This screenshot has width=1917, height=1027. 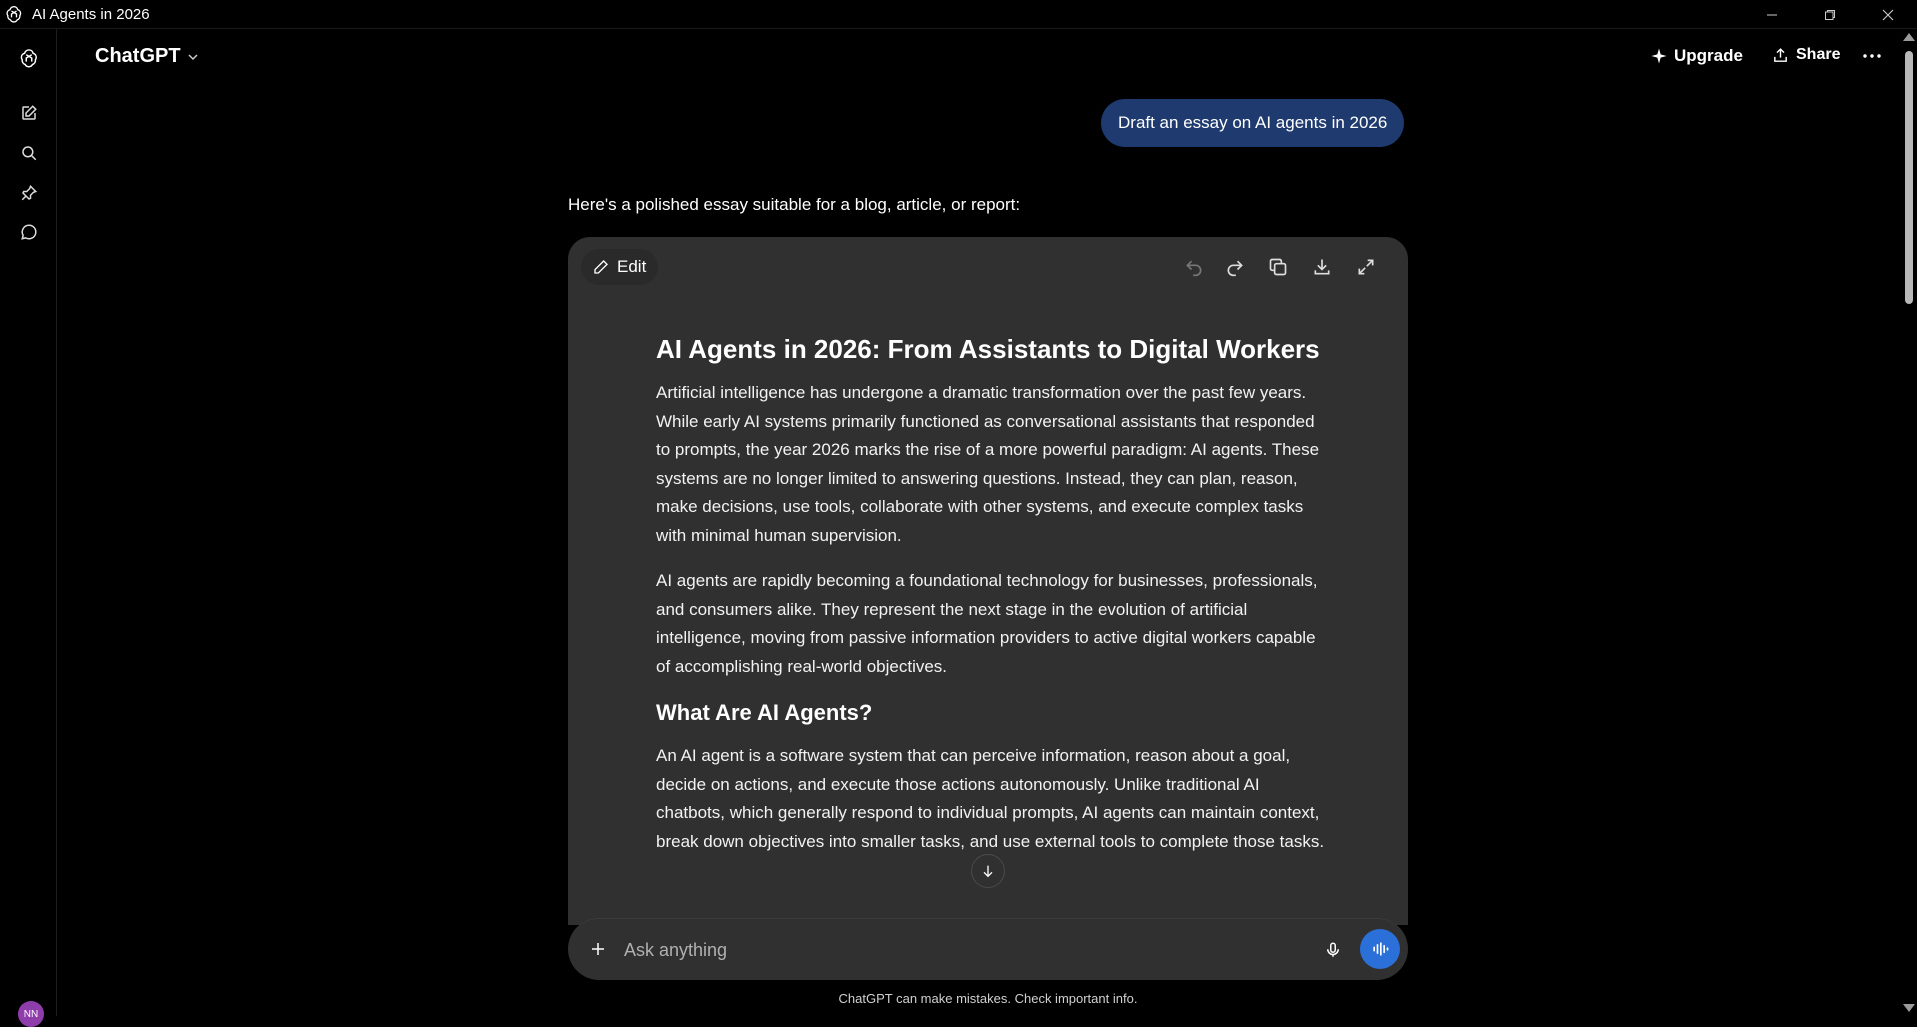 I want to click on restore-icon, so click(x=1830, y=14).